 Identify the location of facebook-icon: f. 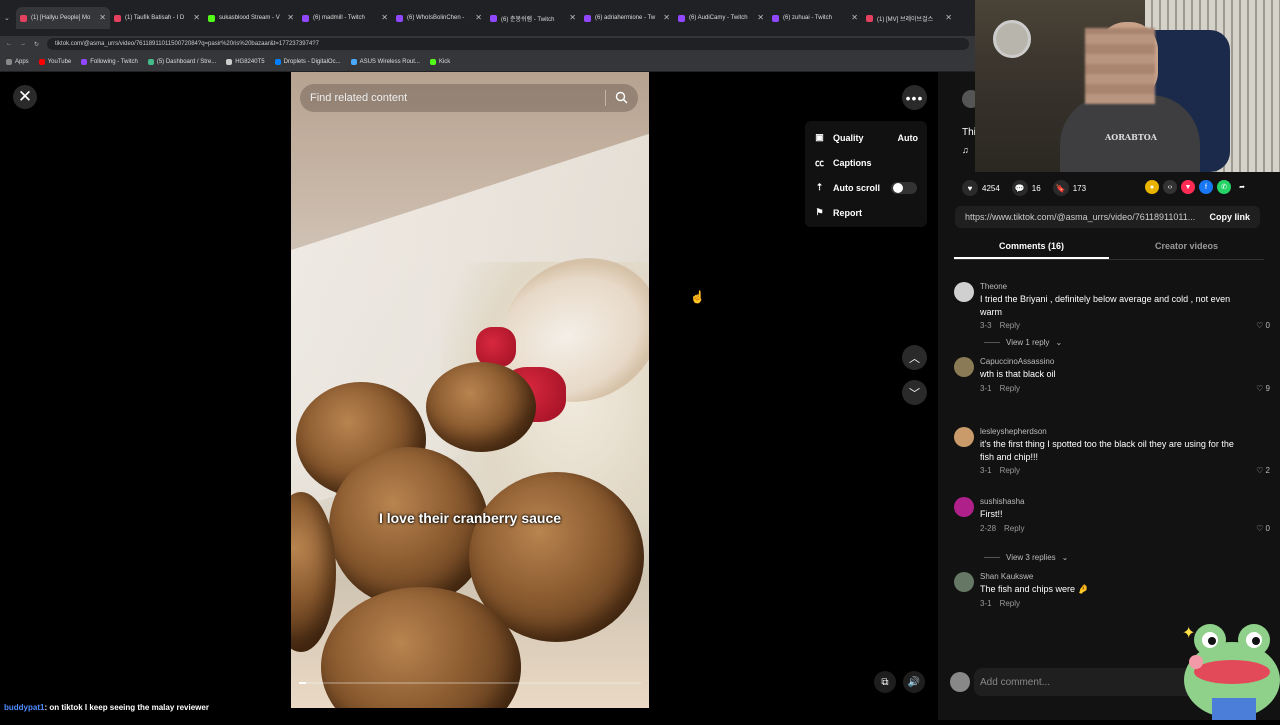
(1206, 187).